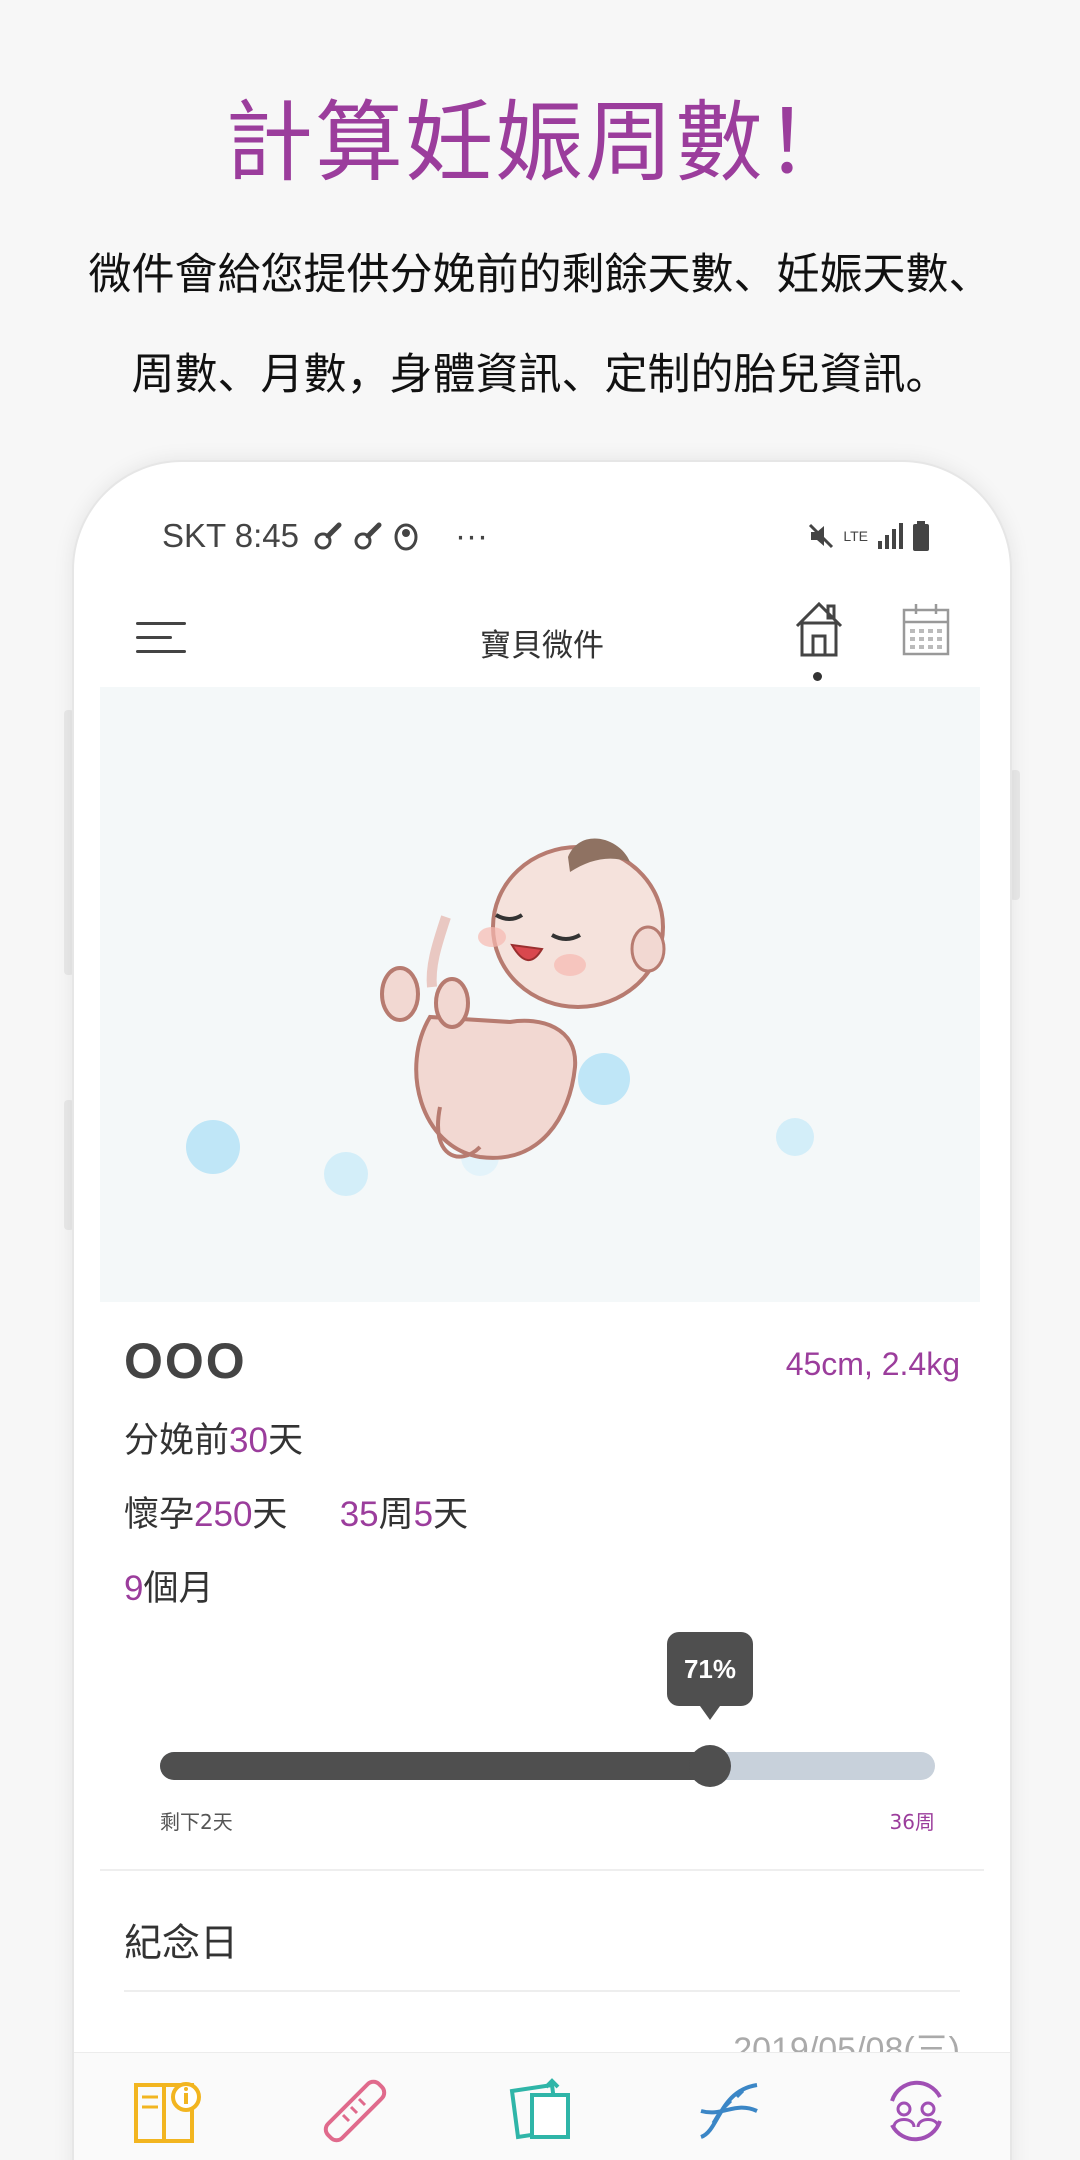 The width and height of the screenshot is (1080, 2160). I want to click on preg-days-value: 250, so click(223, 1514).